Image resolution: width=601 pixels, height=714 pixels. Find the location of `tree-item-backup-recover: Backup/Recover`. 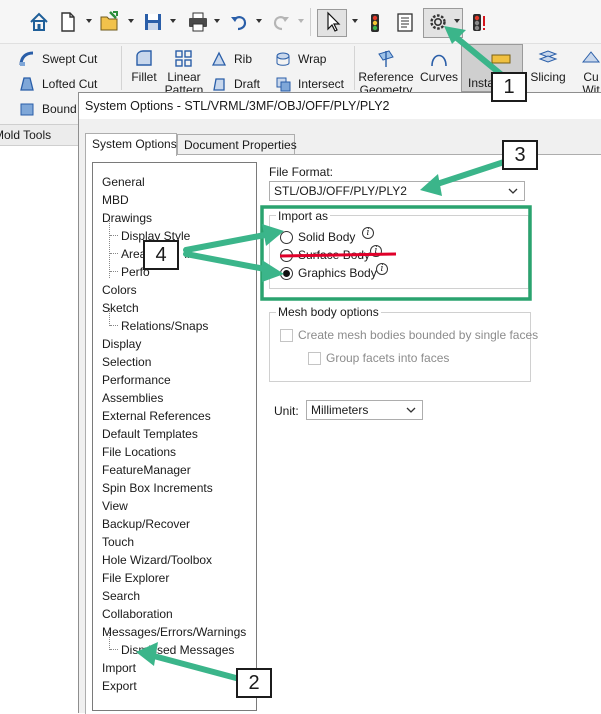

tree-item-backup-recover: Backup/Recover is located at coordinates (146, 524).